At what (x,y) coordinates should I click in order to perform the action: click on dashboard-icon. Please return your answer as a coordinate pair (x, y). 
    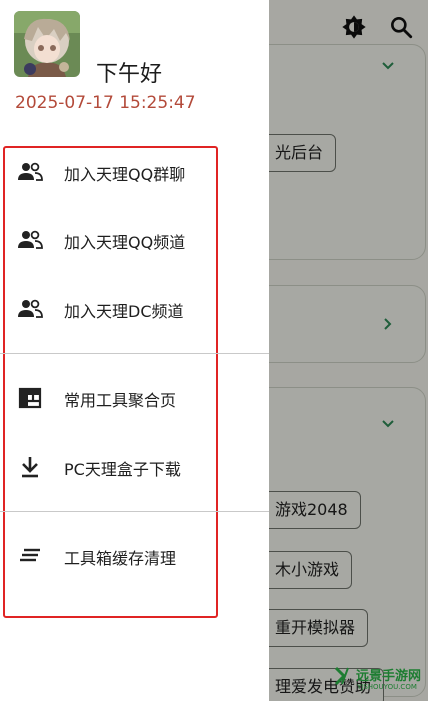
    Looking at the image, I should click on (30, 398).